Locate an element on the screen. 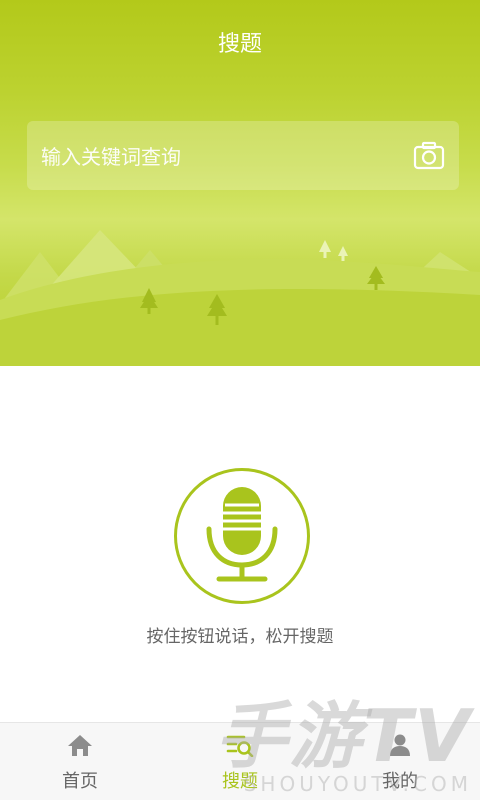 The width and height of the screenshot is (480, 800). tab-search-label: 搜题 is located at coordinates (240, 781).